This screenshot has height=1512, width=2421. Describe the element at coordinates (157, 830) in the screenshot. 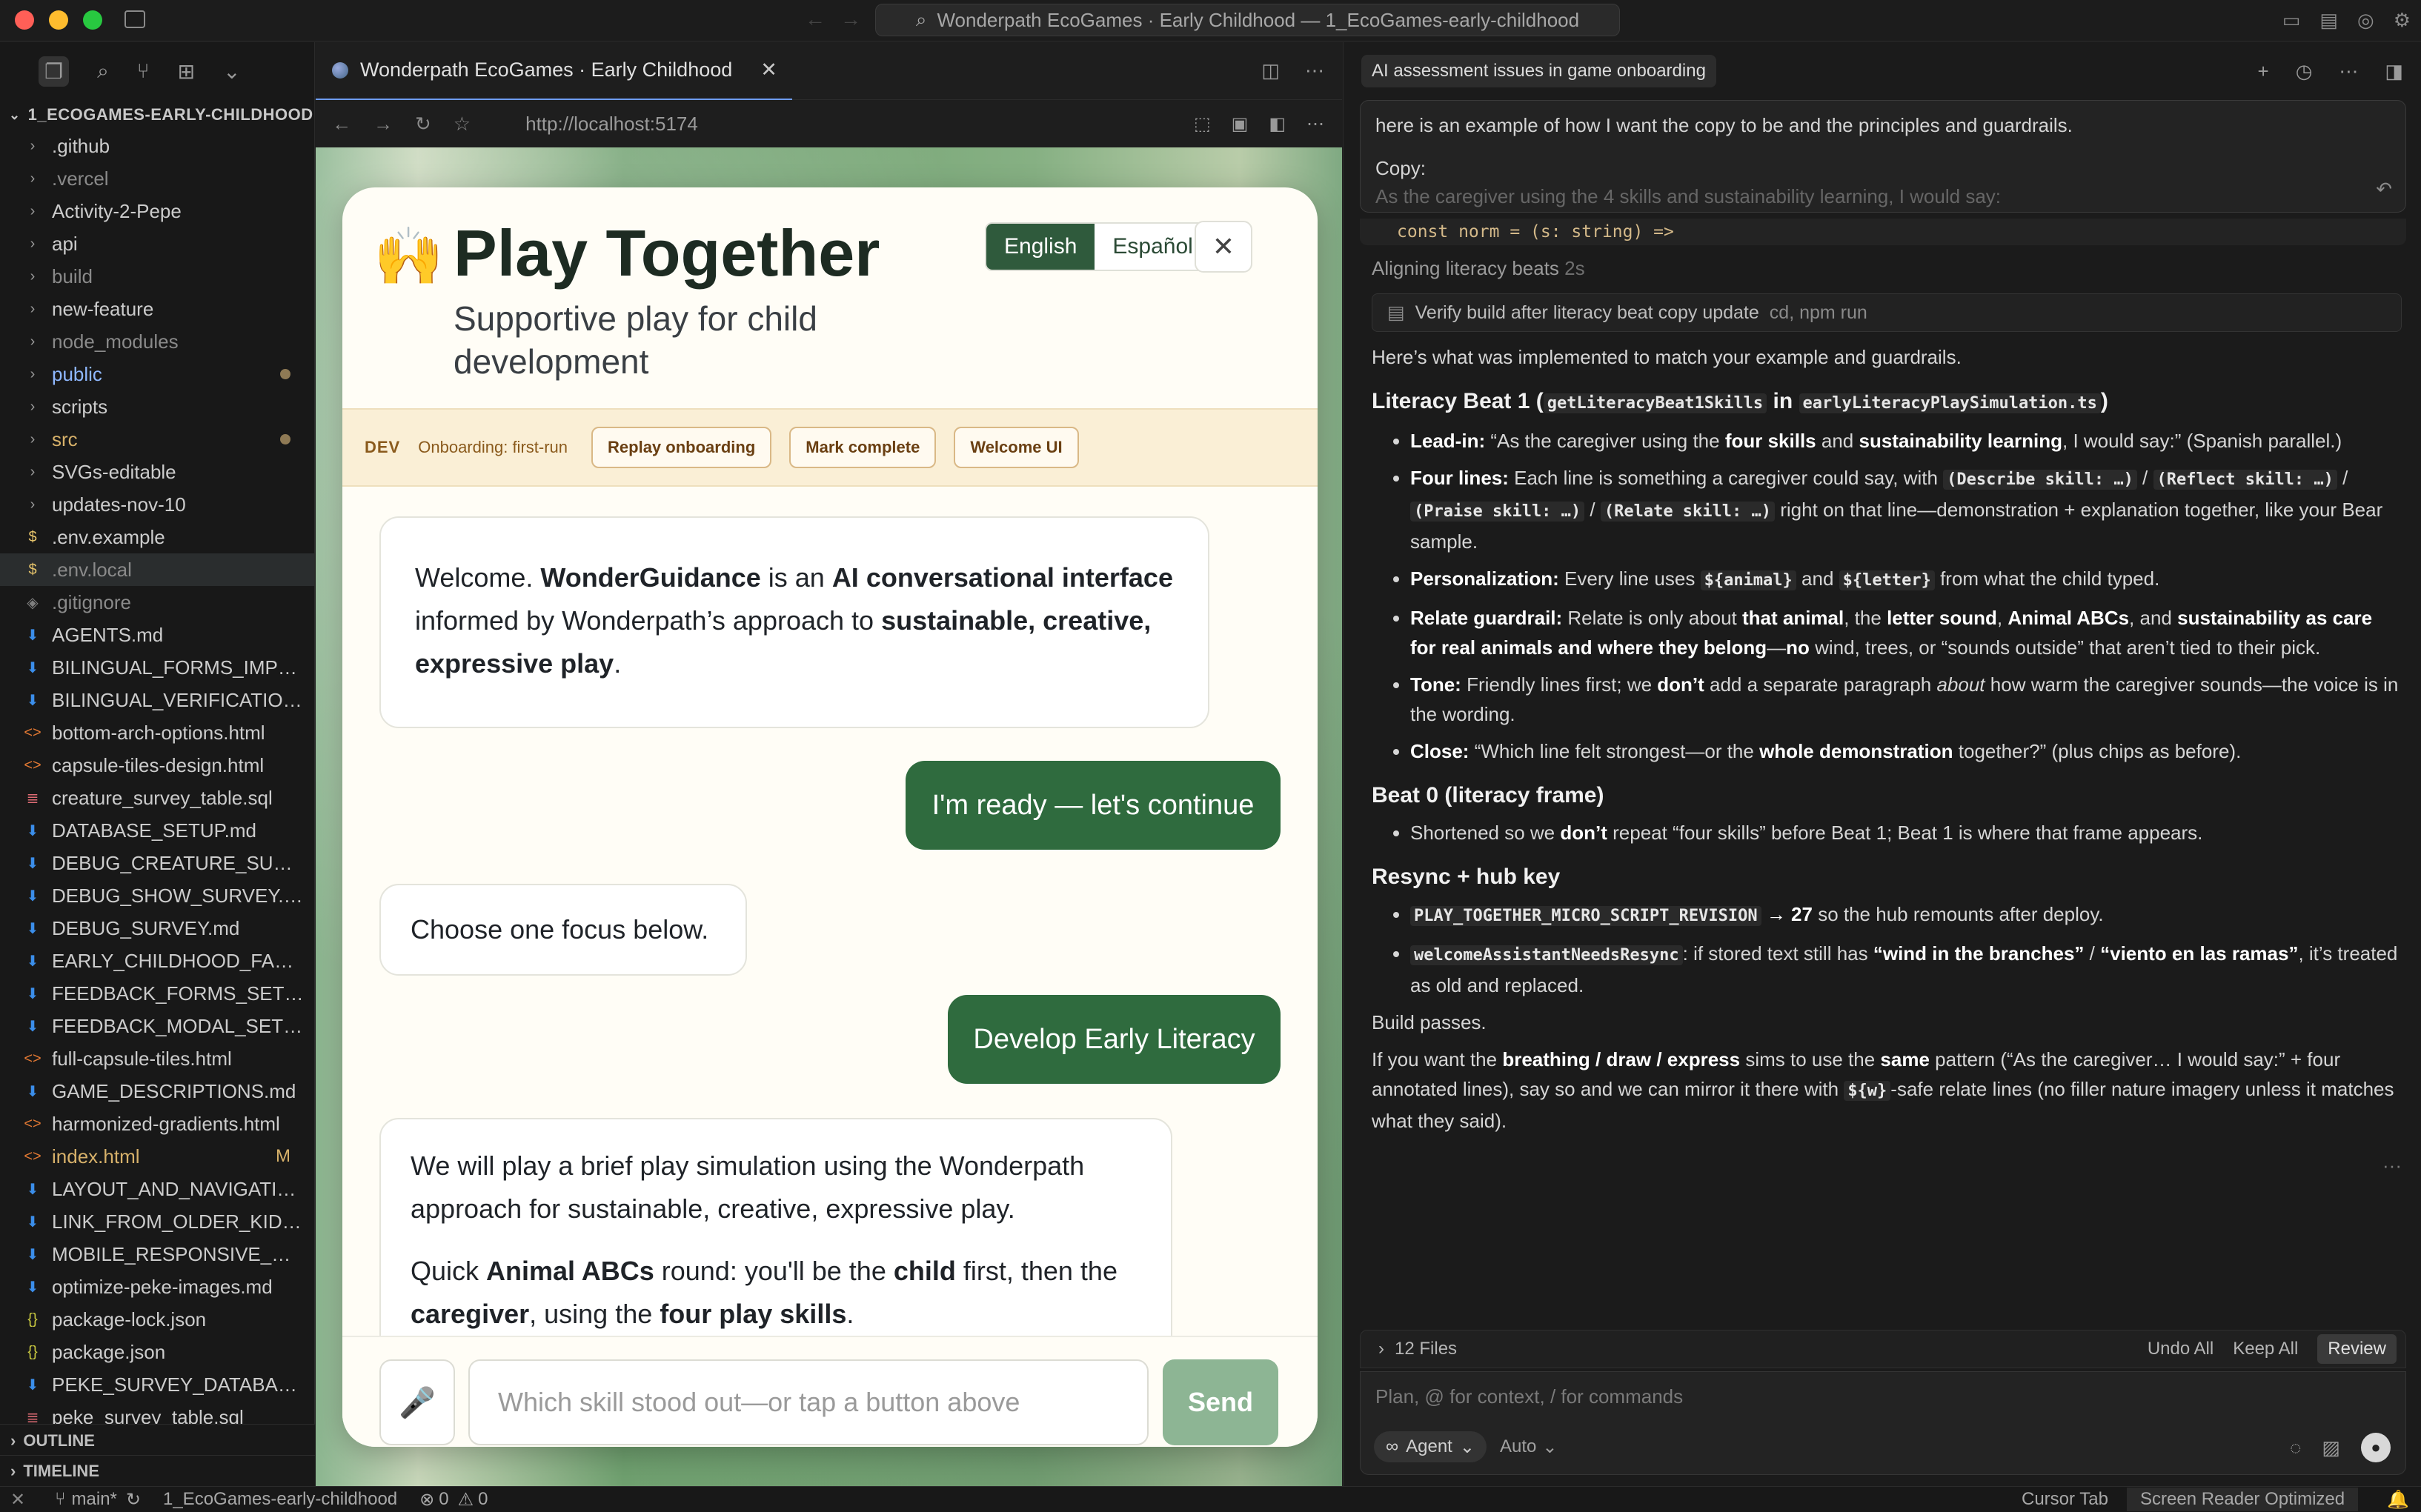

I see `file-item: ⬇ DATABASE_SETUP.md` at that location.